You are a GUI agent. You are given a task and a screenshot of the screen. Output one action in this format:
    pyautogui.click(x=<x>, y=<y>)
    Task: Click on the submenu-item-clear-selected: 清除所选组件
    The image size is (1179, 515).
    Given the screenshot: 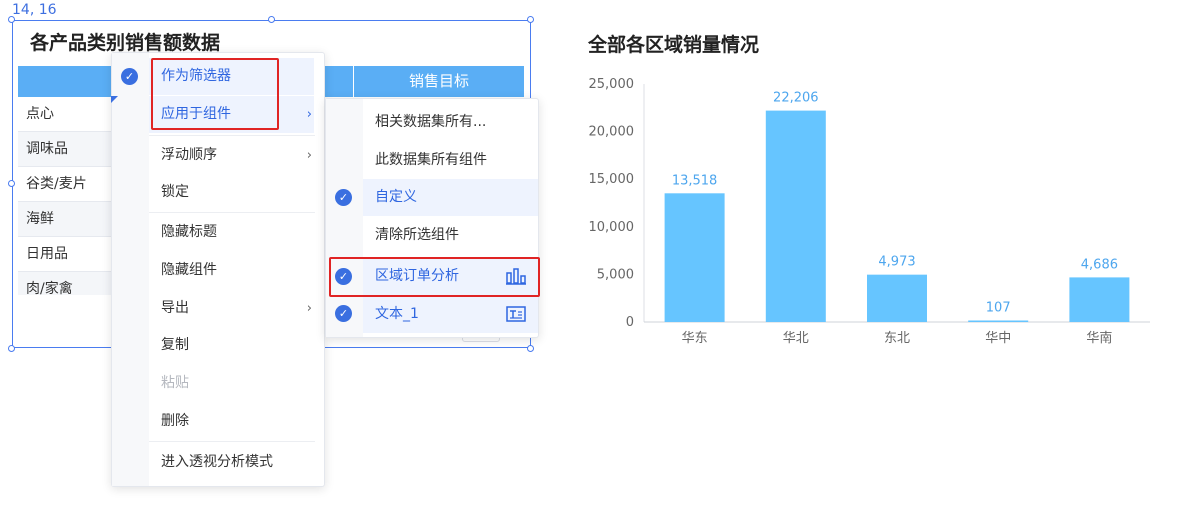 What is the action you would take?
    pyautogui.click(x=450, y=235)
    